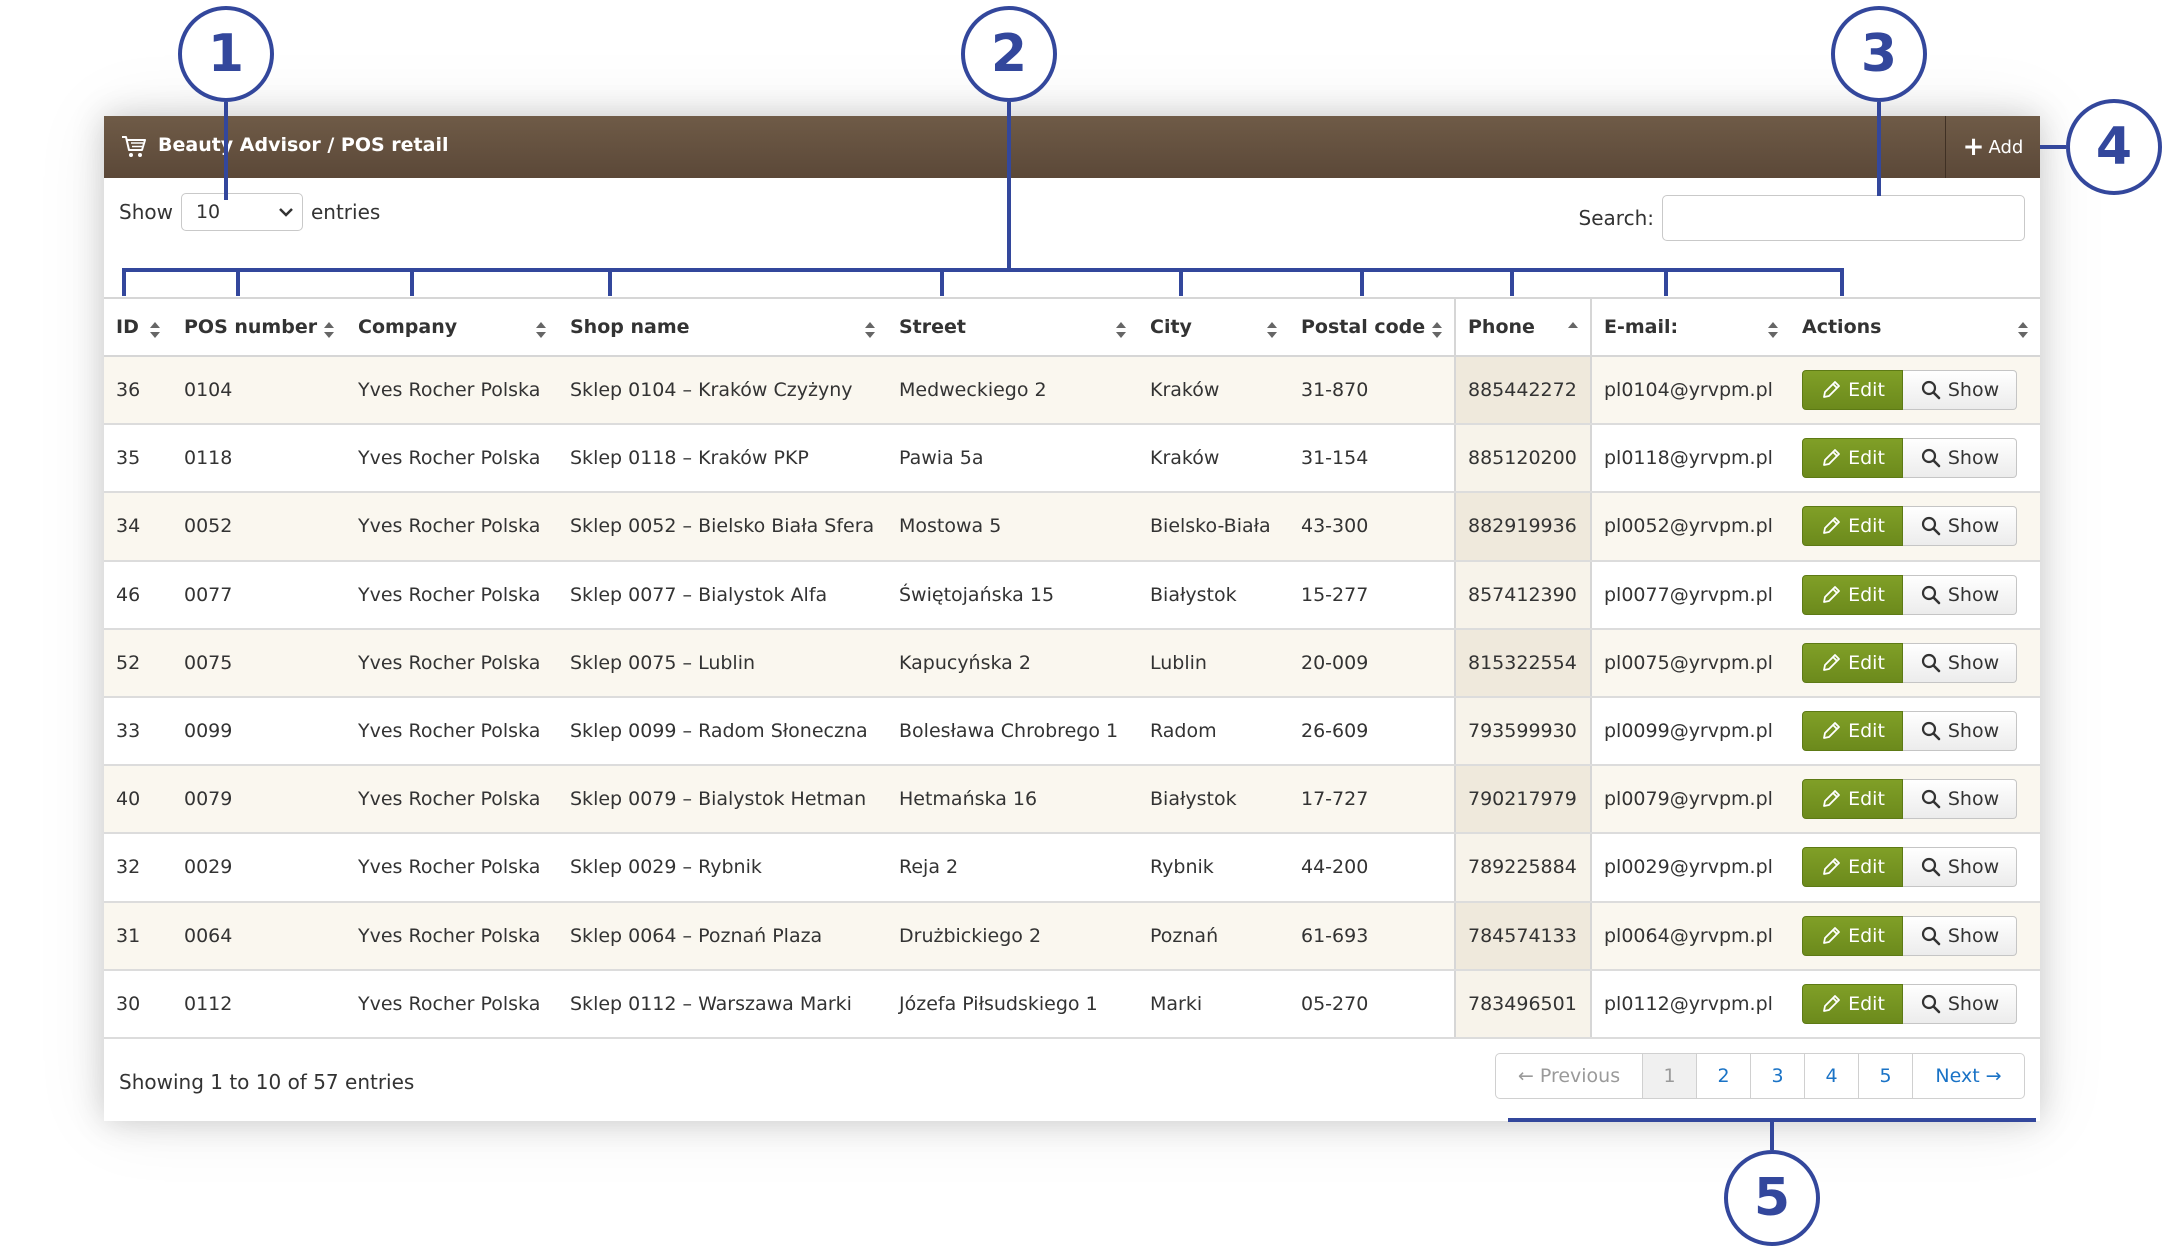 Image resolution: width=2168 pixels, height=1252 pixels. What do you see at coordinates (408, 327) in the screenshot?
I see `header-label: Company` at bounding box center [408, 327].